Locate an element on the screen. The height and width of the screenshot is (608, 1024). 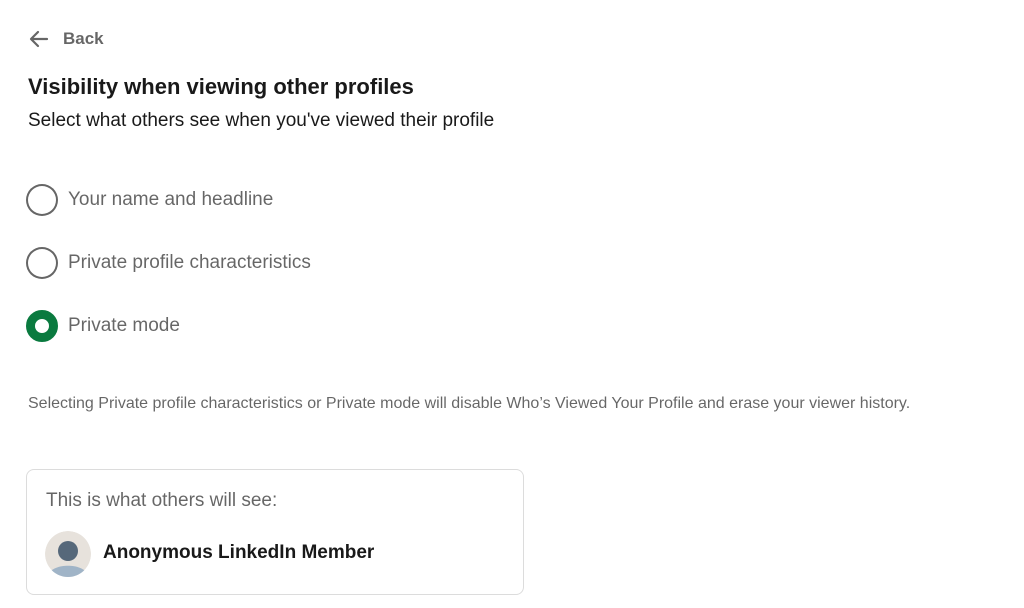
page-title: Visibility when viewing other profiles is located at coordinates (221, 86).